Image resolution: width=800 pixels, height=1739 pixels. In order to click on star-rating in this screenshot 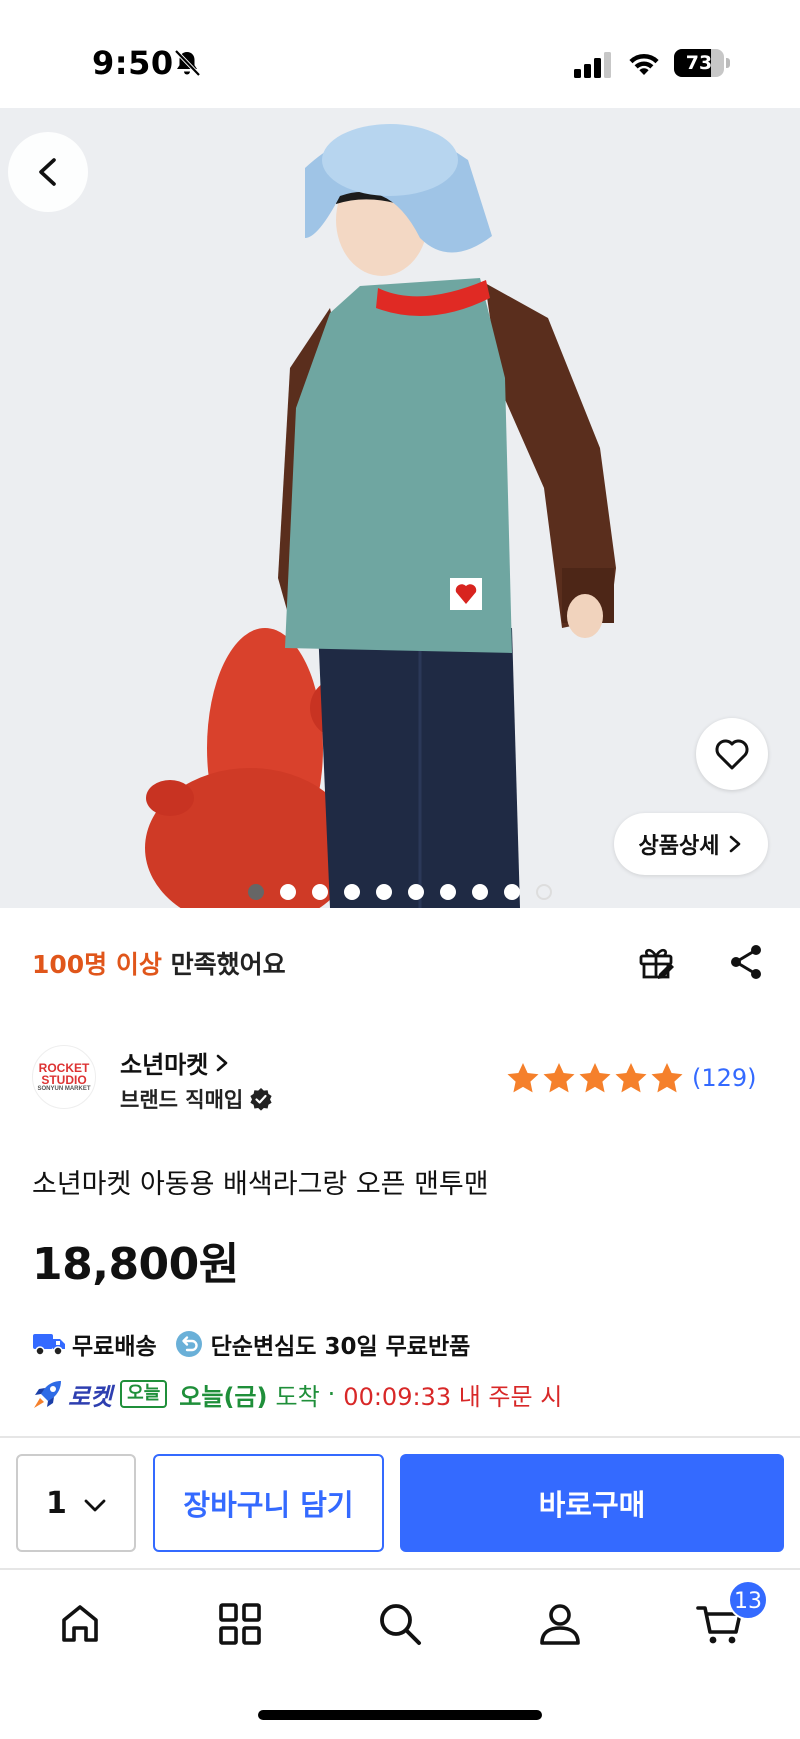, I will do `click(595, 1078)`.